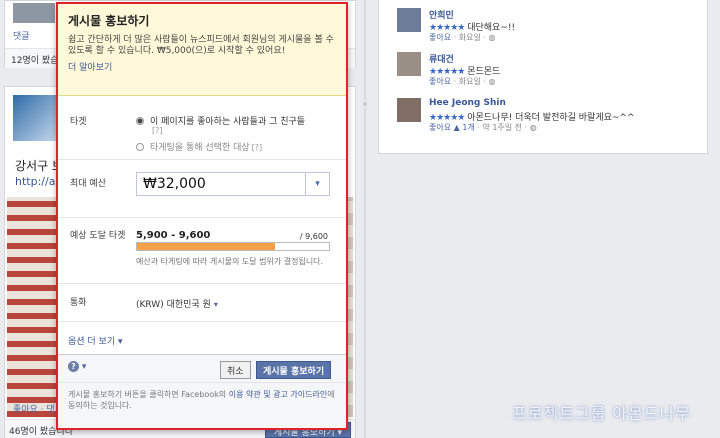 The height and width of the screenshot is (438, 720). What do you see at coordinates (233, 184) in the screenshot?
I see `budget-select: ₩32,000 ▾` at bounding box center [233, 184].